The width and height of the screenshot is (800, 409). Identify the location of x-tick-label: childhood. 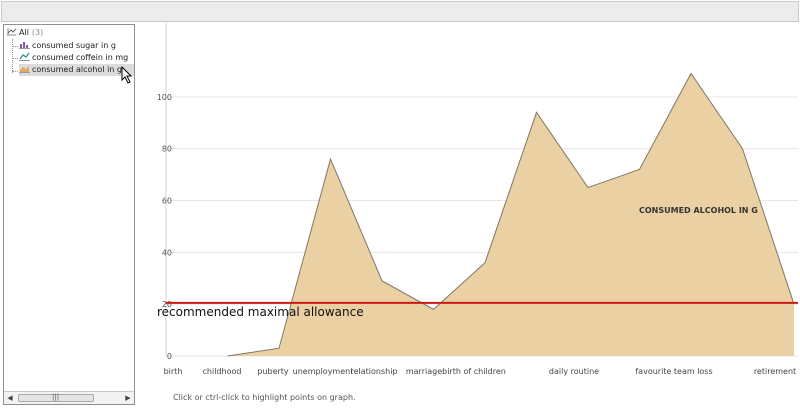
(222, 371).